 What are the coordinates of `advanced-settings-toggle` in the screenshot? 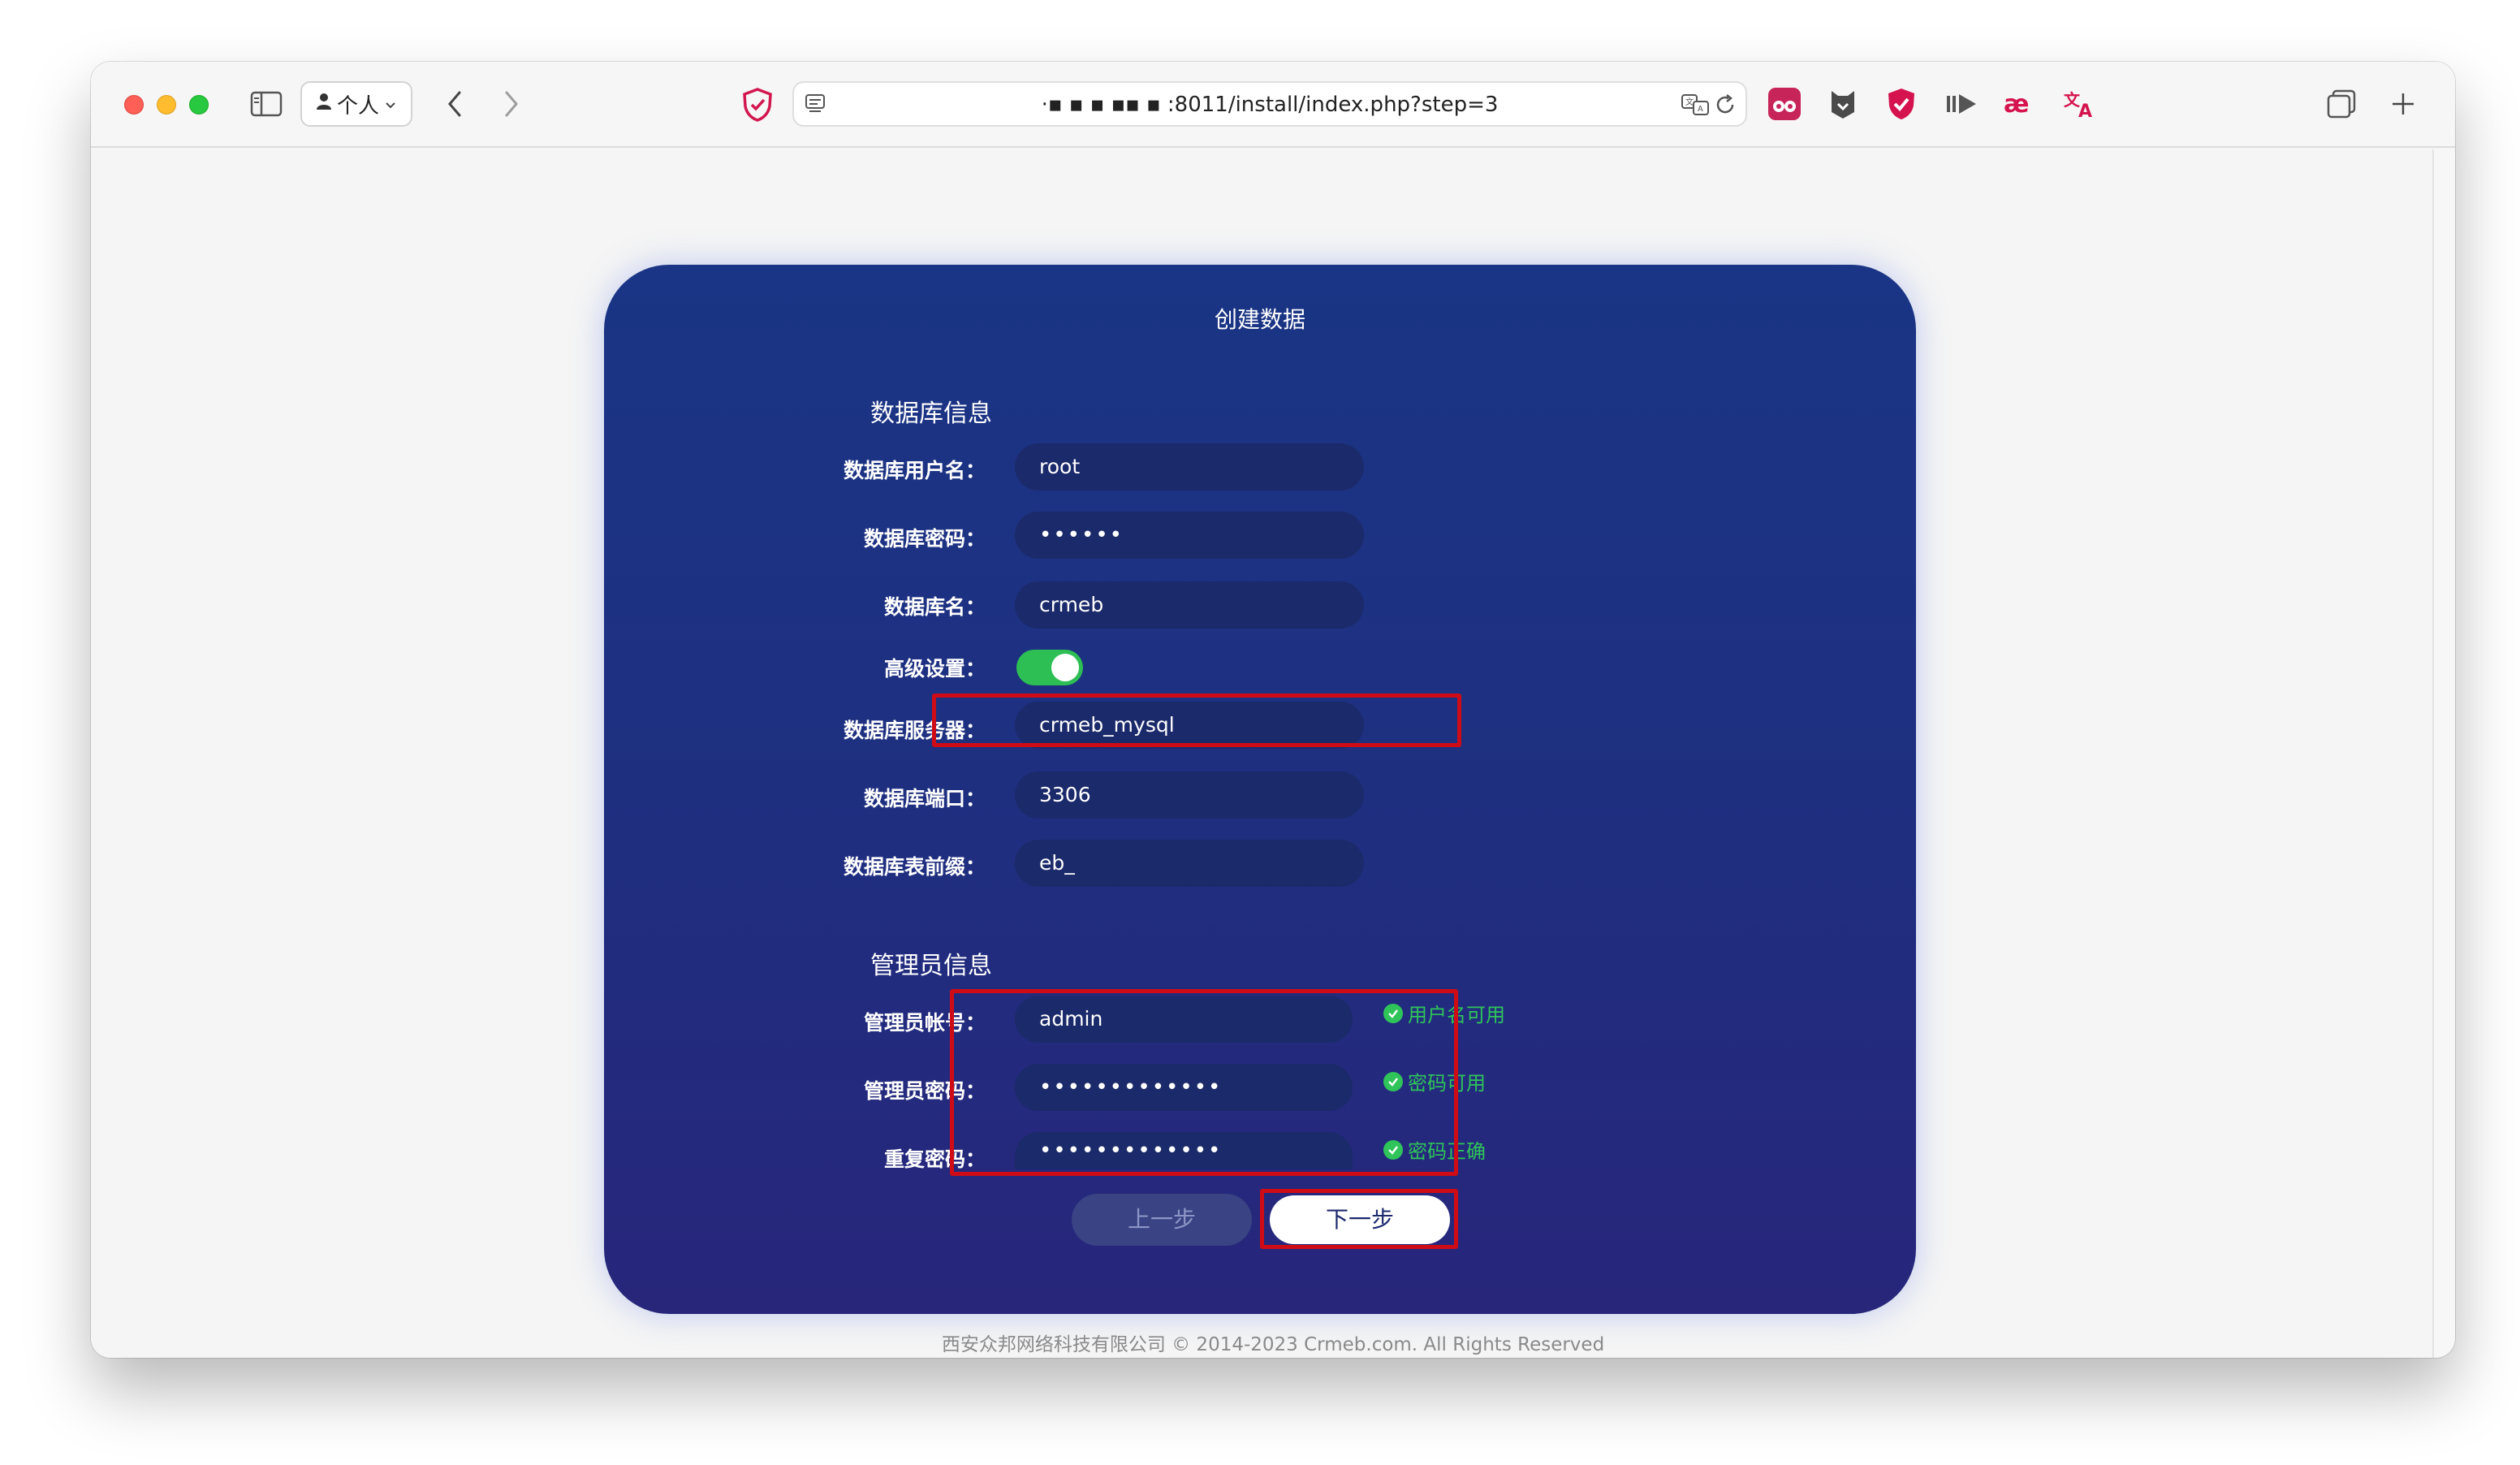 It's located at (1049, 667).